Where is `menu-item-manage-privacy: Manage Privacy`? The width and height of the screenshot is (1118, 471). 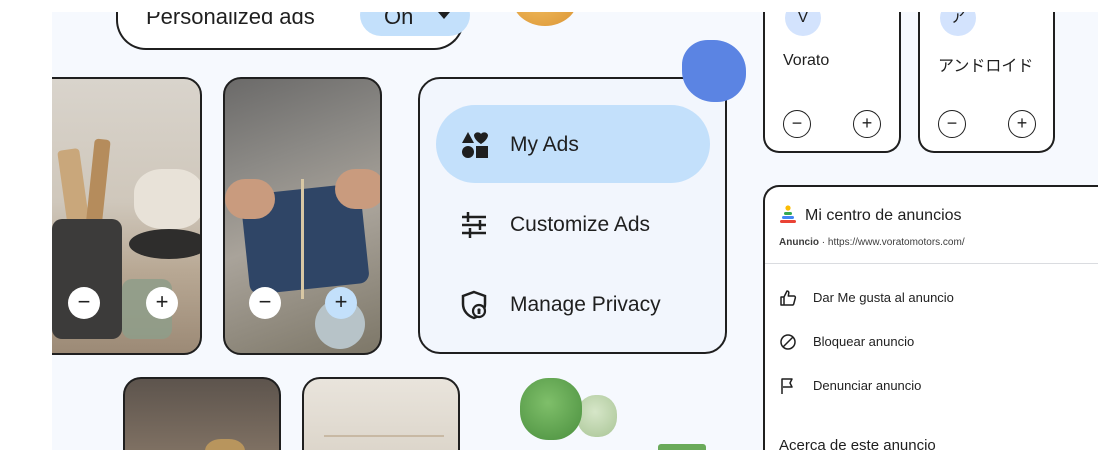 menu-item-manage-privacy: Manage Privacy is located at coordinates (573, 304).